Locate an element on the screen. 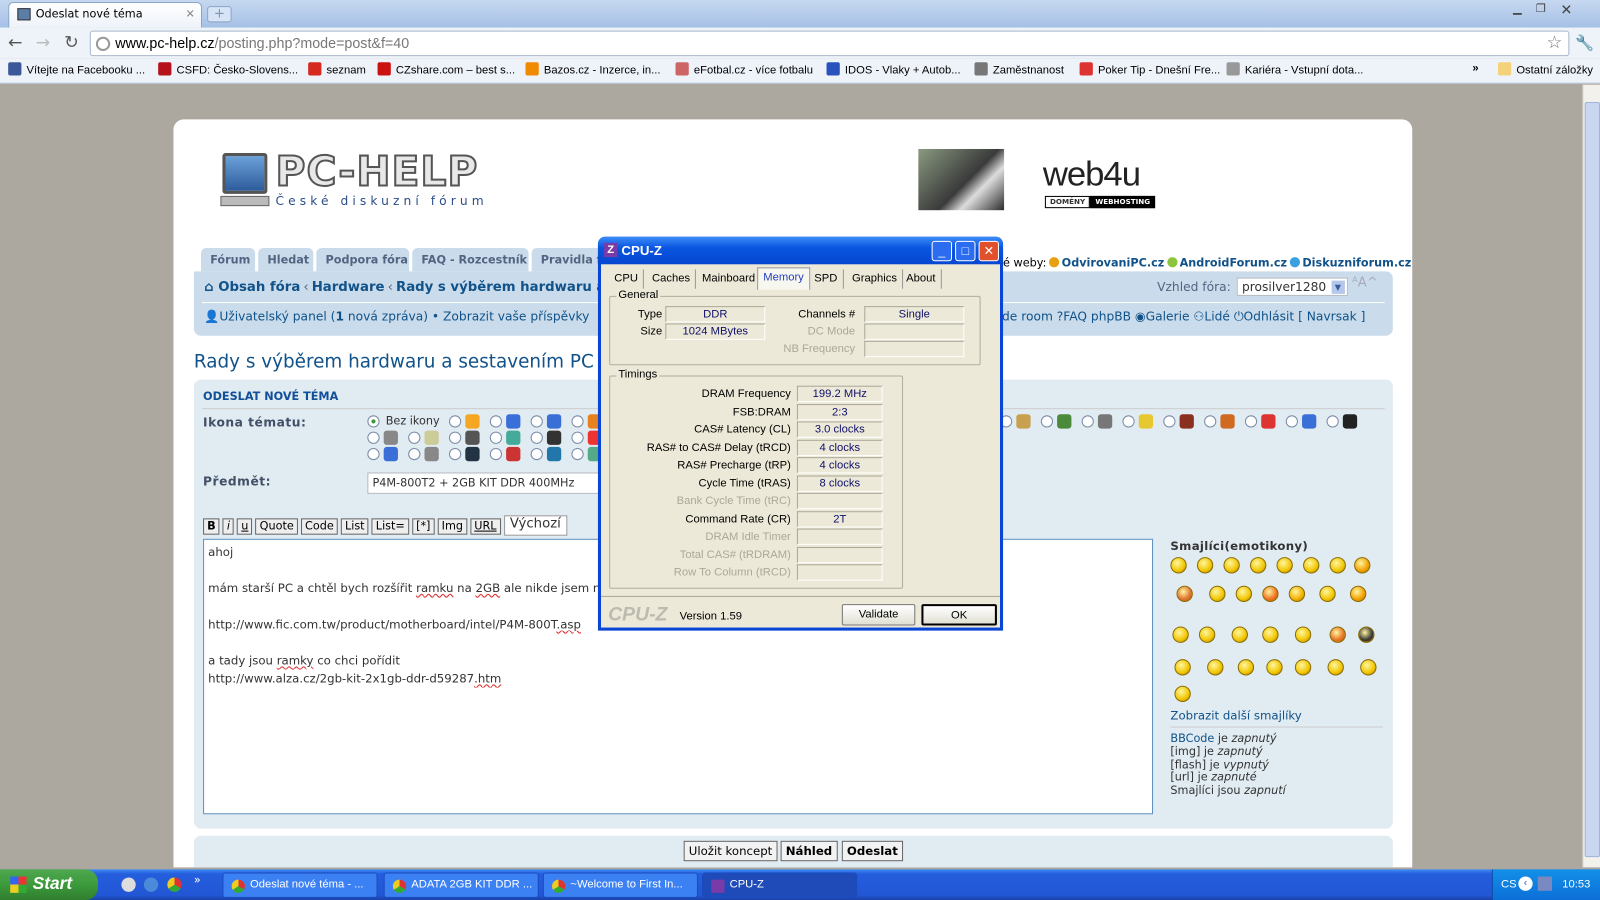  quicklaunch-desktop-icon is located at coordinates (128, 884).